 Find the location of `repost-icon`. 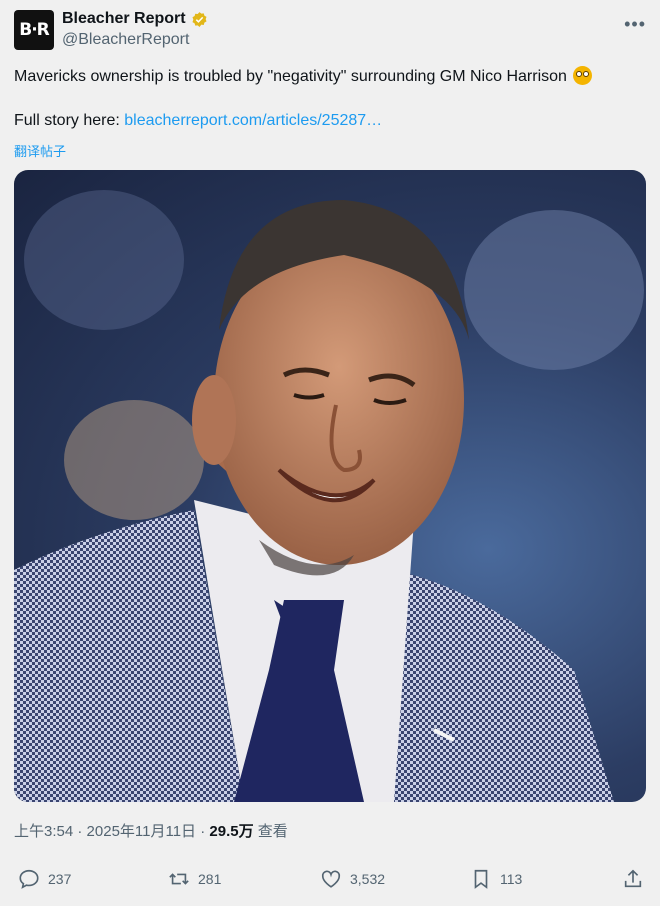

repost-icon is located at coordinates (179, 879).